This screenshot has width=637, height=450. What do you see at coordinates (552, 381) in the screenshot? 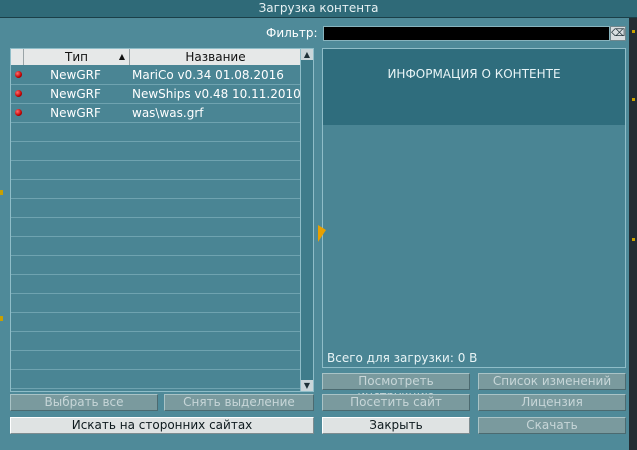
I see `changelog-button: Список изменений` at bounding box center [552, 381].